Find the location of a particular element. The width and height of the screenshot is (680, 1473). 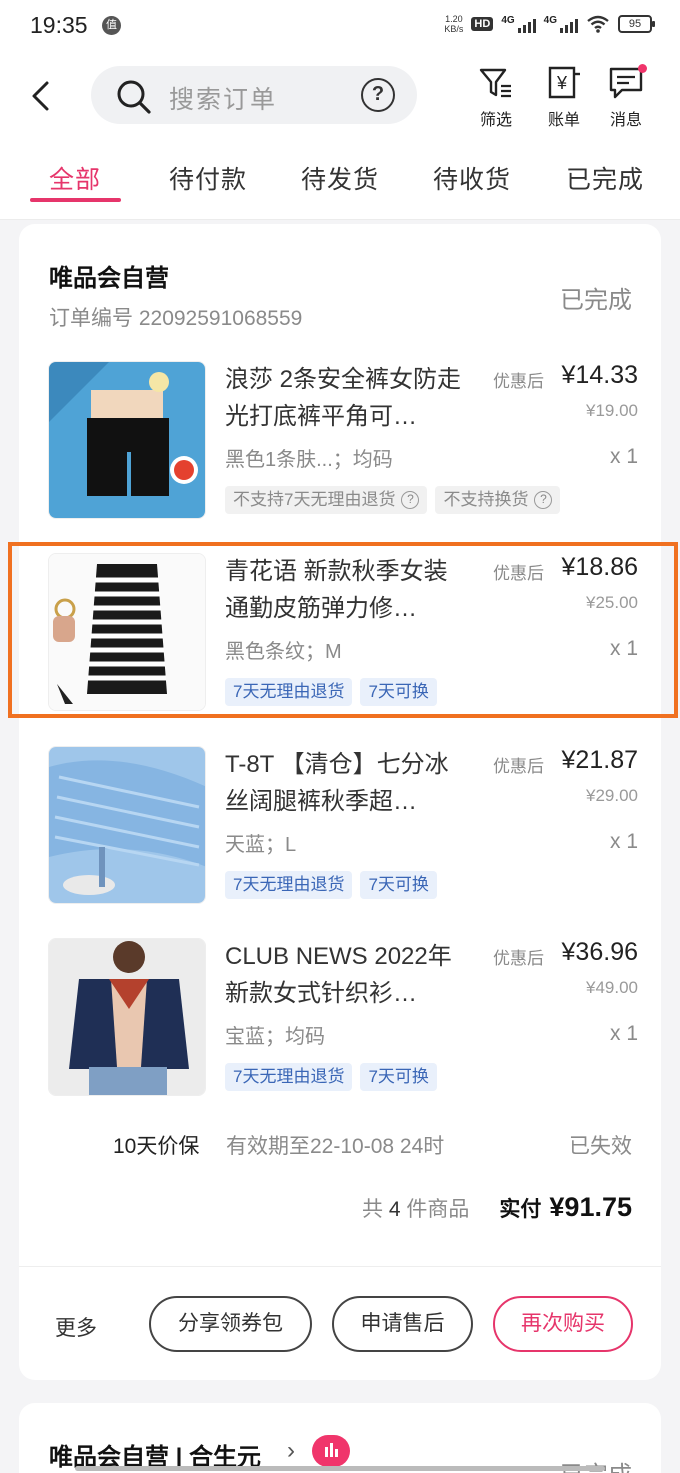

bill-button: ¥ 账单 is located at coordinates (564, 98).